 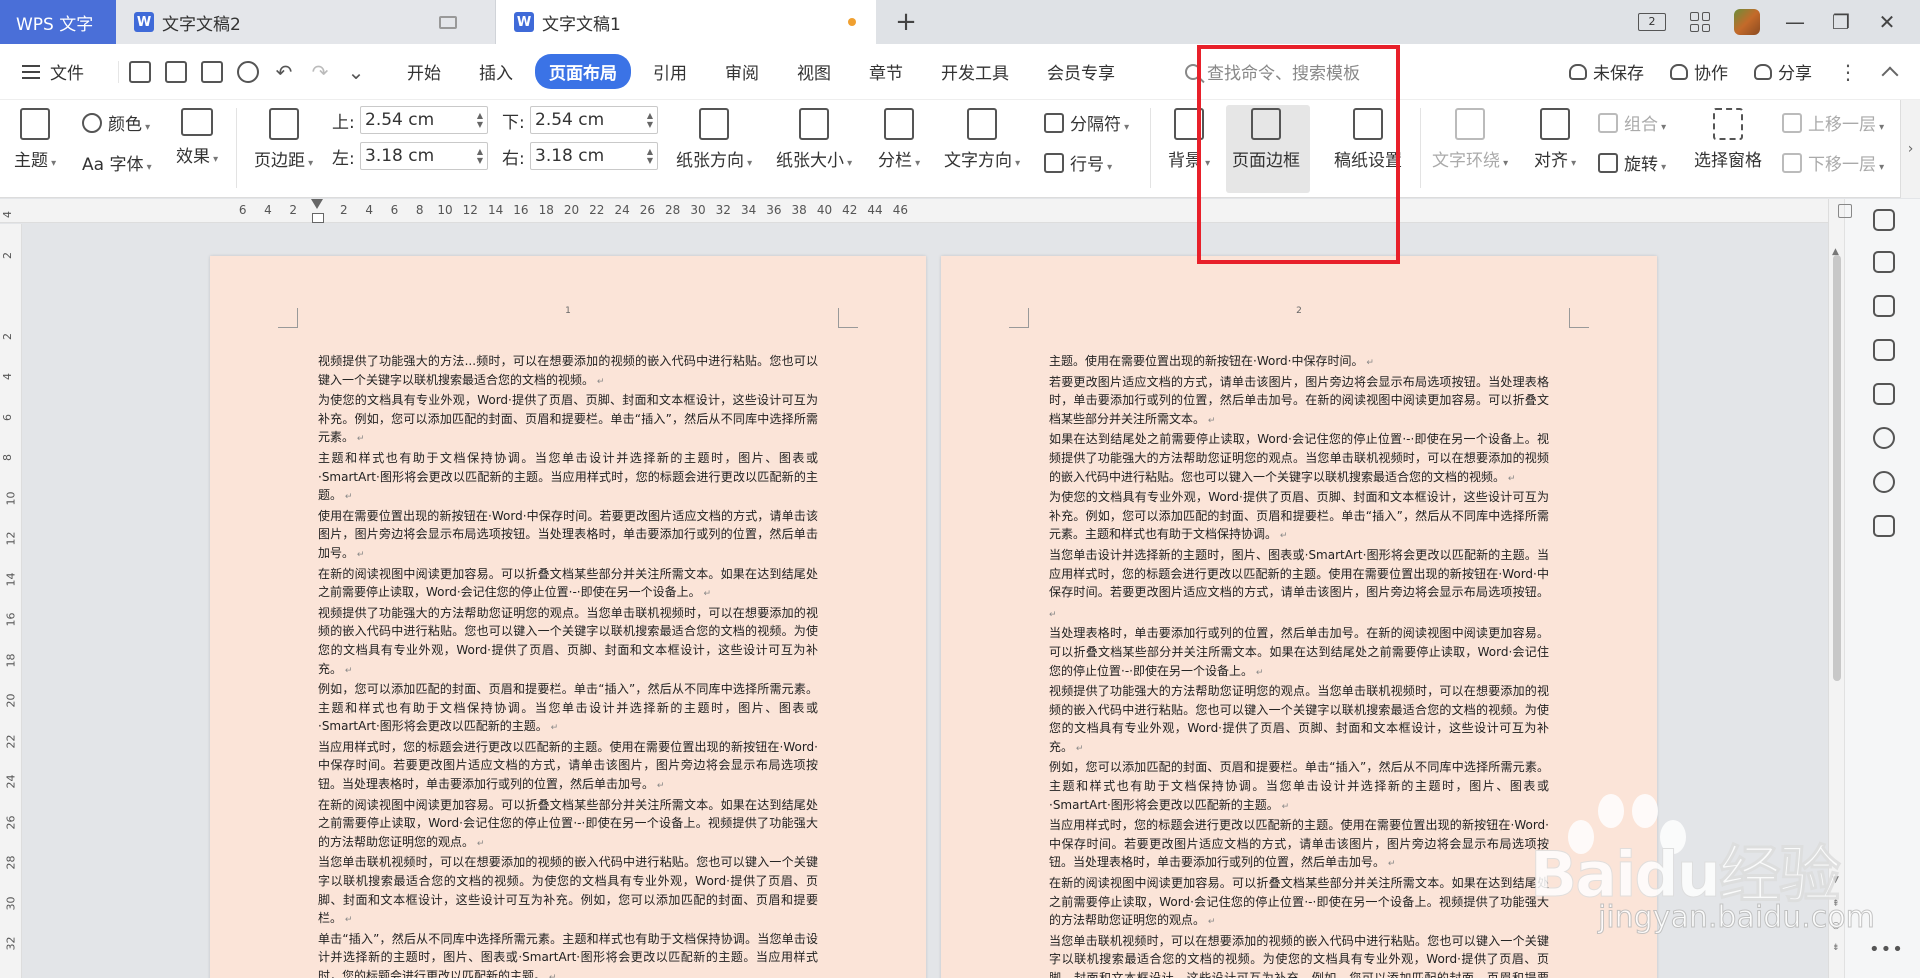 I want to click on file-menu-button: 文件, so click(x=55, y=71).